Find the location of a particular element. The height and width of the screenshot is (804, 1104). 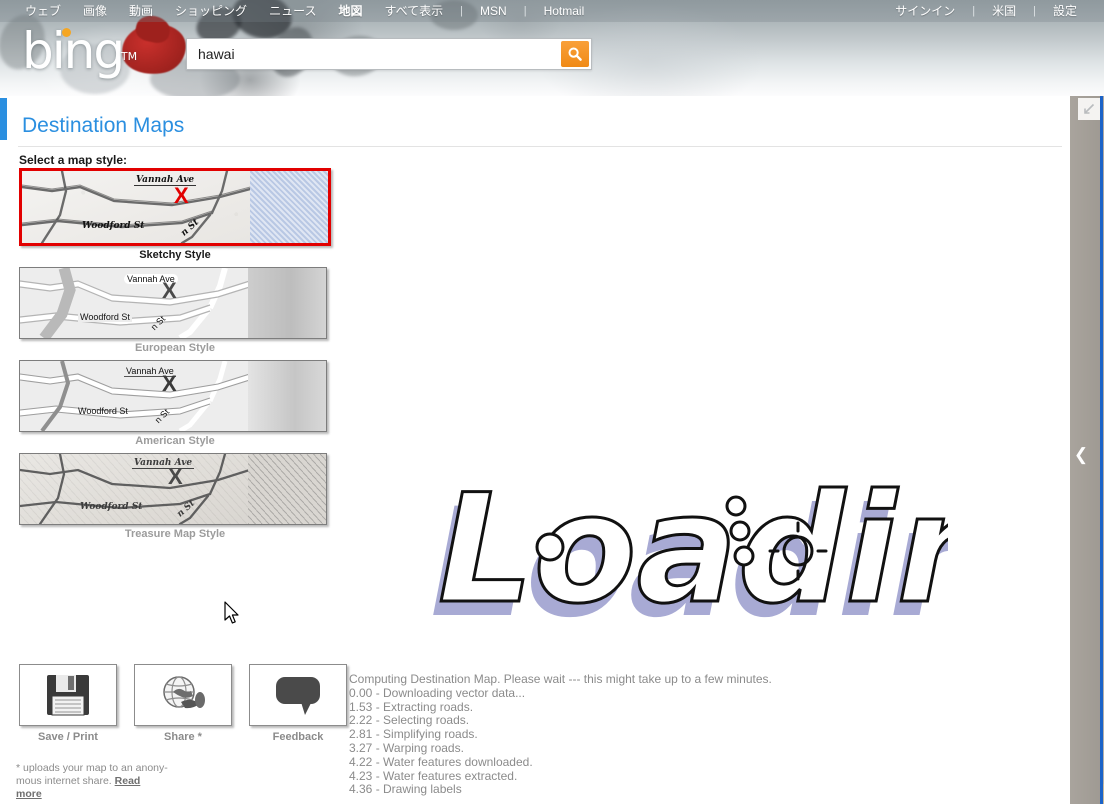

map-style-caption-sketchy: Sketchy Style is located at coordinates (175, 255).